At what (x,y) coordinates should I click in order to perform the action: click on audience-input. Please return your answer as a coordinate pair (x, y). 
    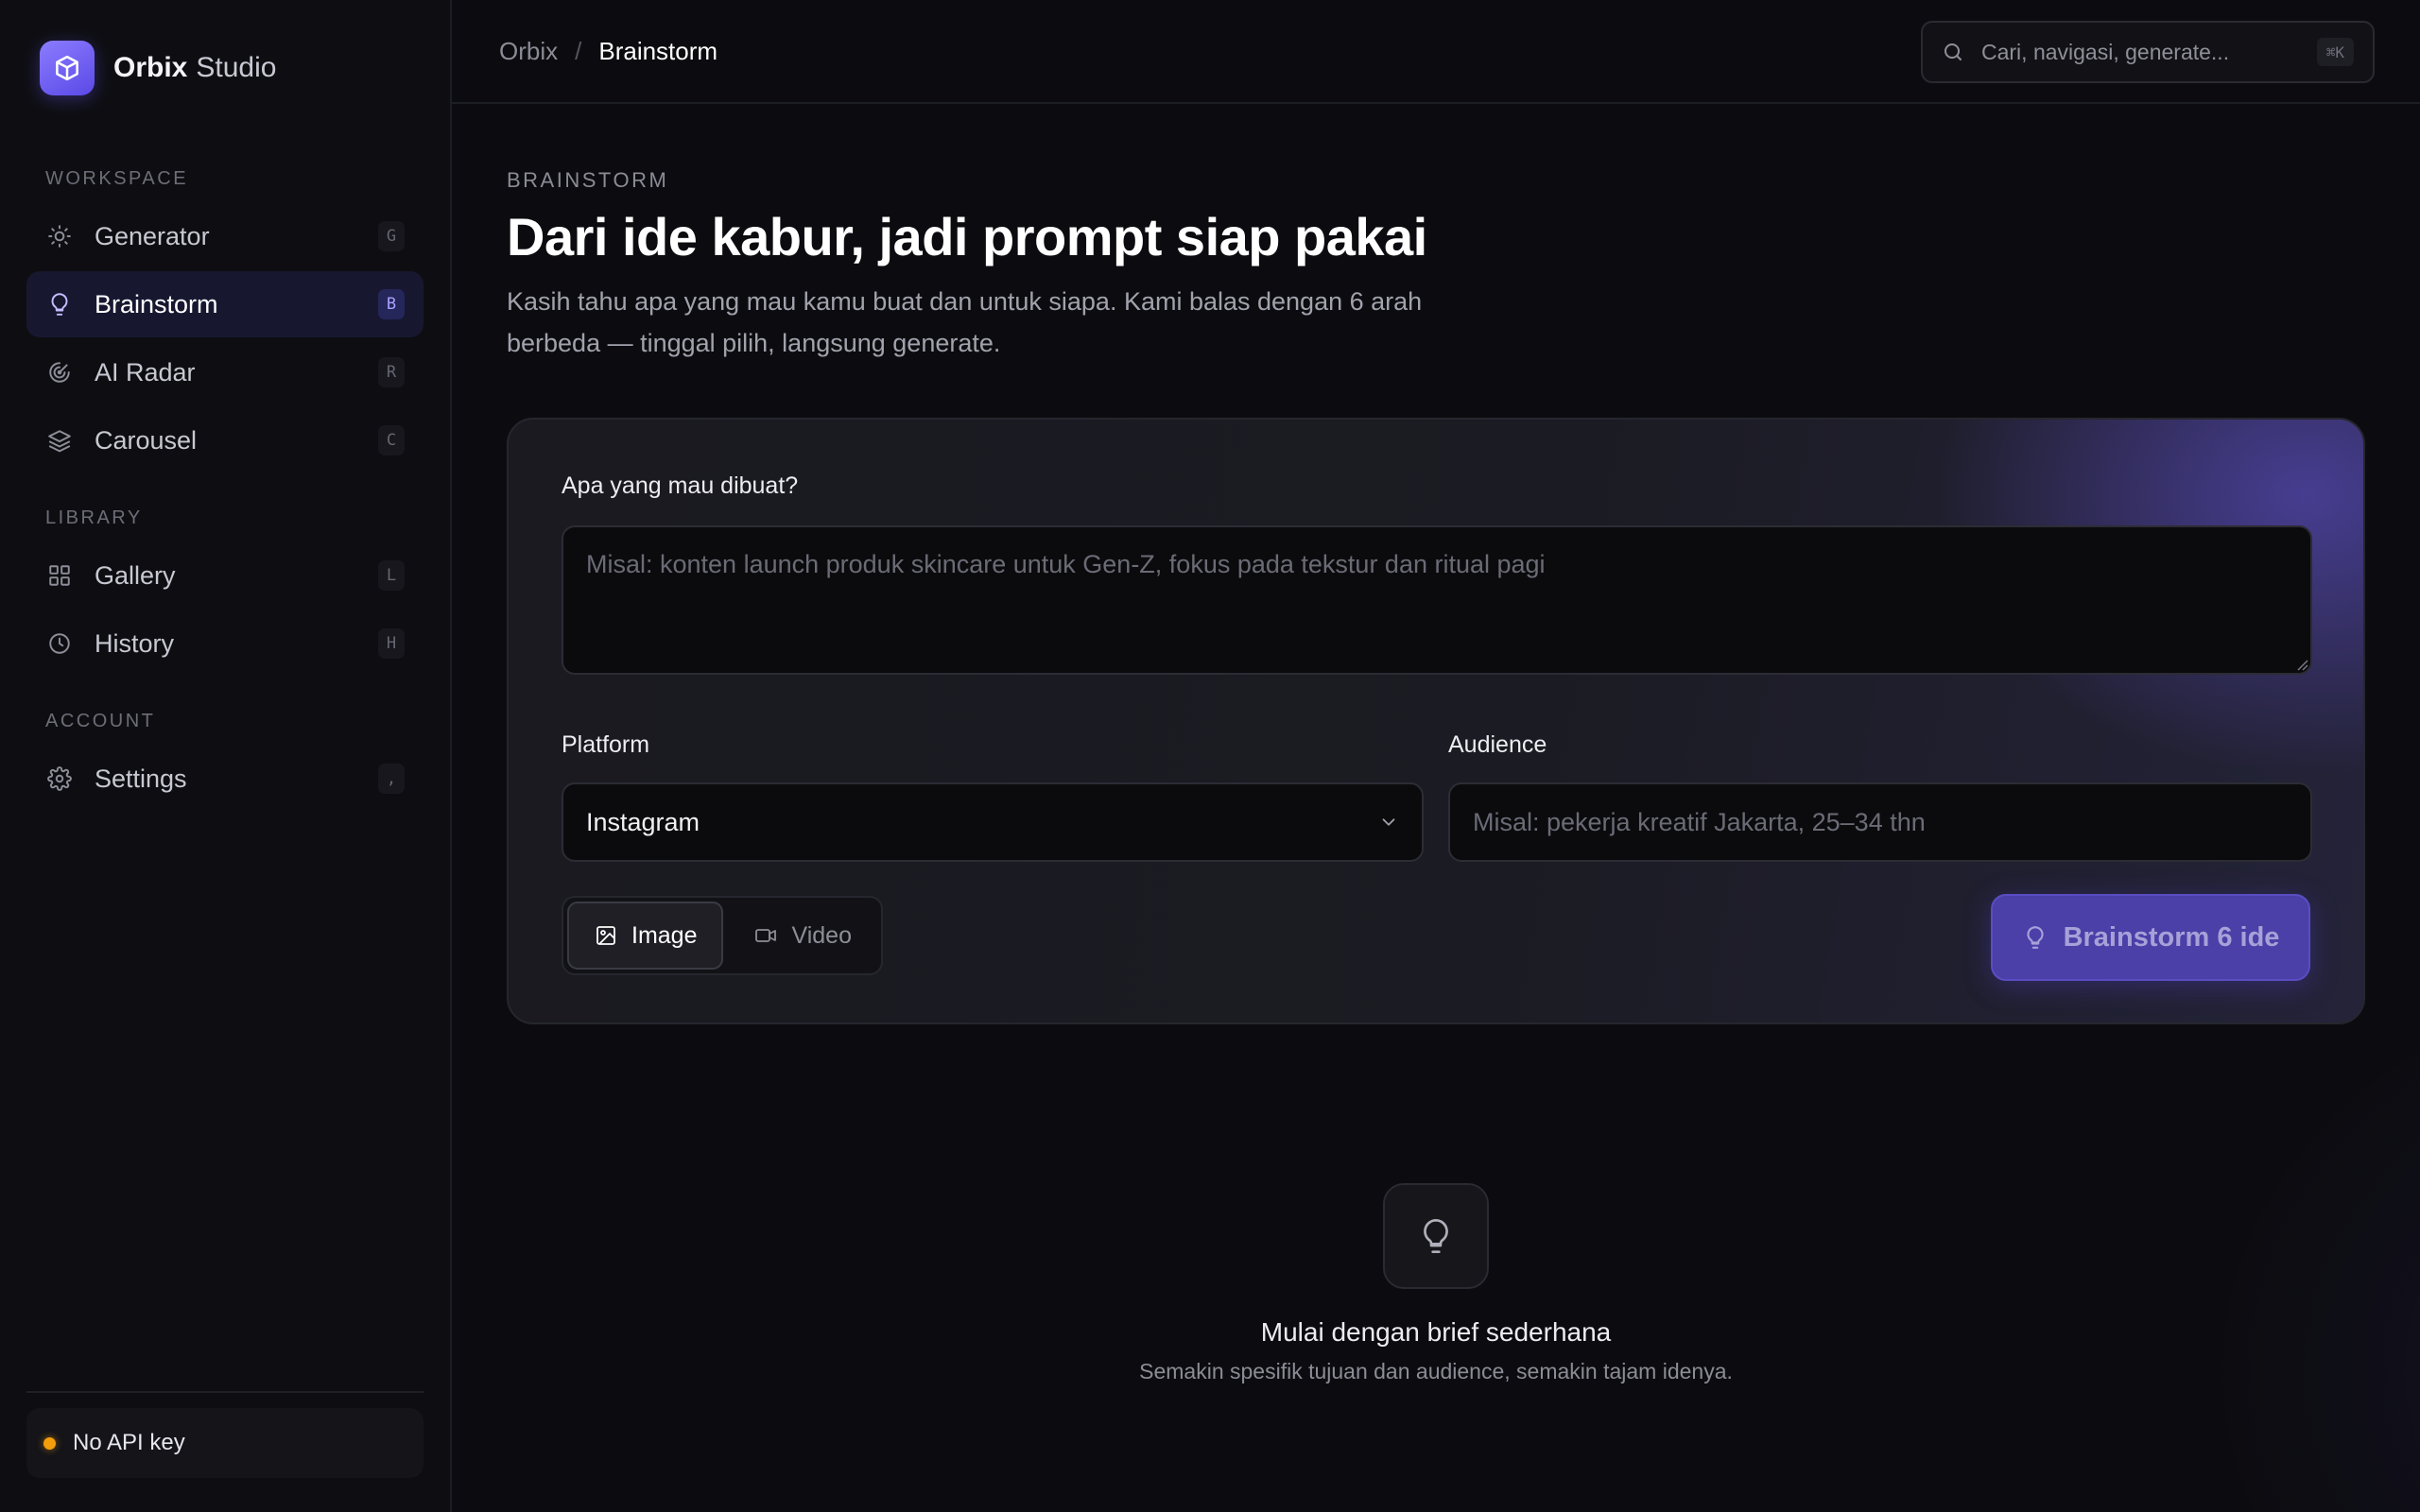
    Looking at the image, I should click on (1880, 822).